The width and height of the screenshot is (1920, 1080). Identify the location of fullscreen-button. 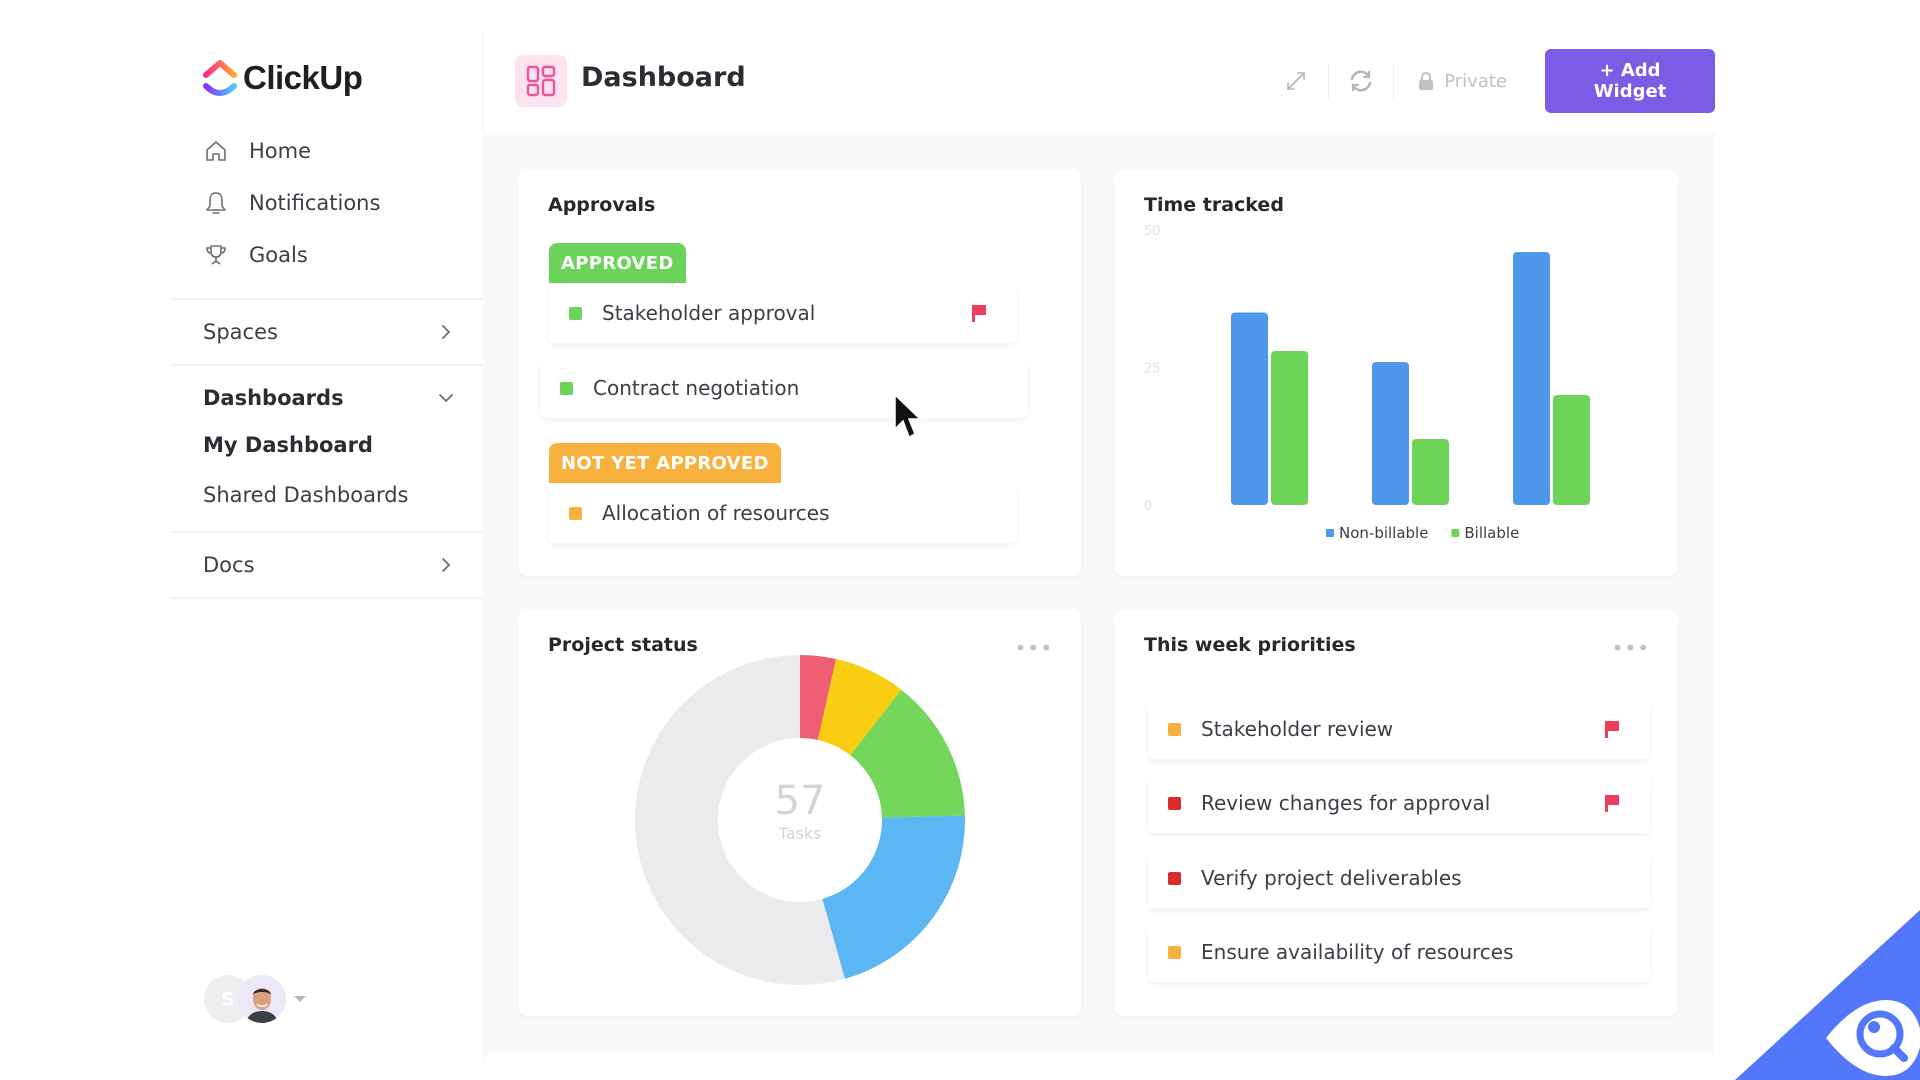
(1296, 81).